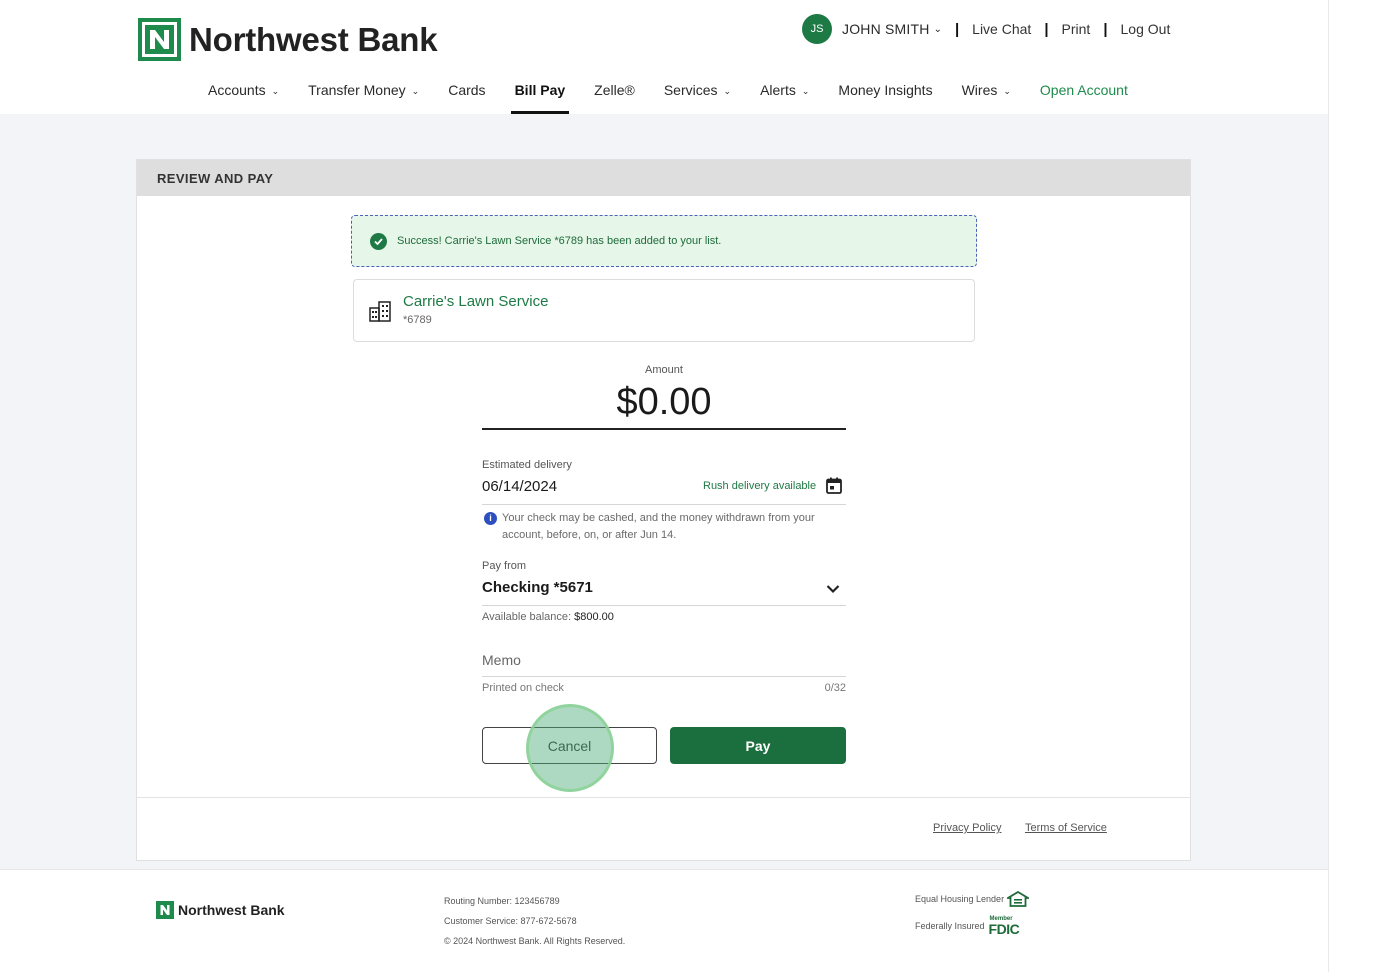 Image resolution: width=1400 pixels, height=972 pixels. Describe the element at coordinates (664, 370) in the screenshot. I see `amount-label: Amount` at that location.